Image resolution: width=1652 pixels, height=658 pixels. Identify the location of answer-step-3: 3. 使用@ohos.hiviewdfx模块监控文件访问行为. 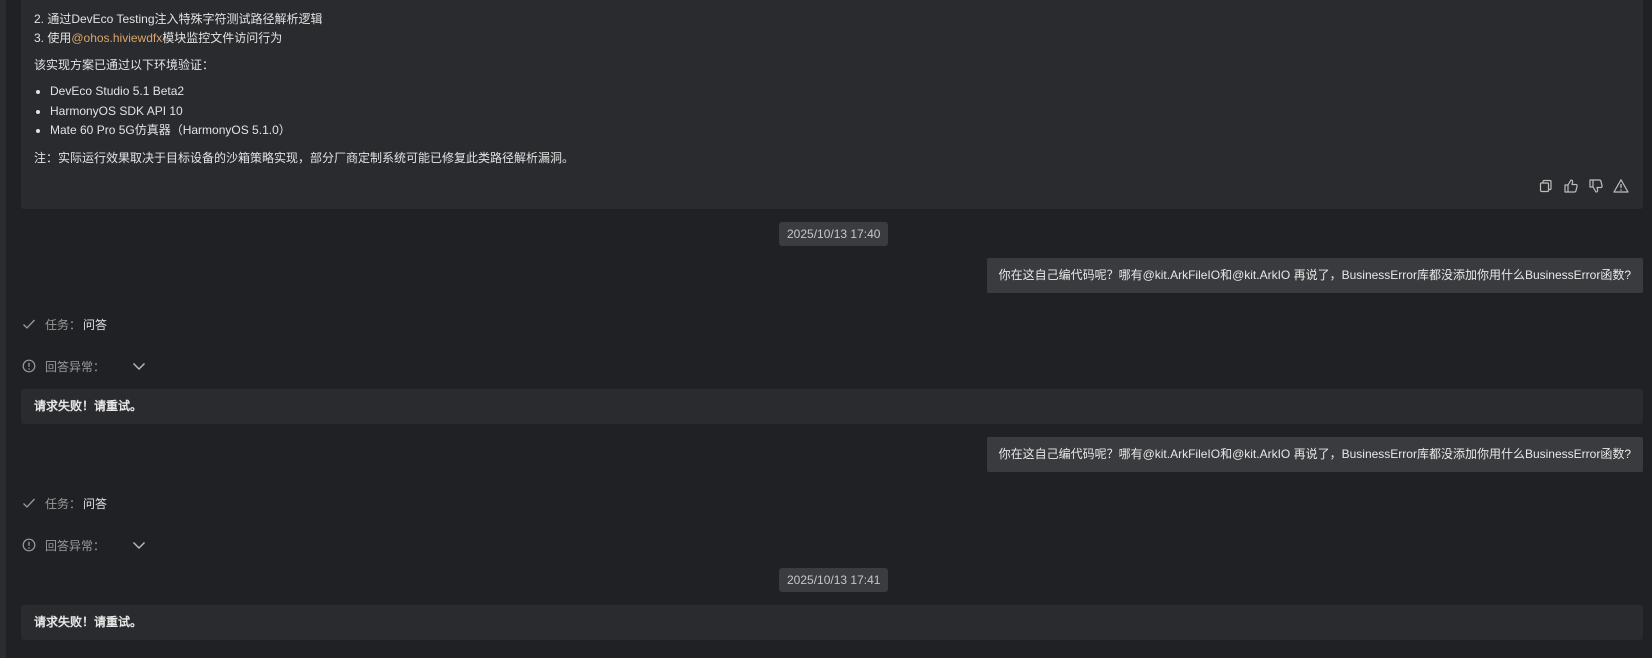
(158, 37).